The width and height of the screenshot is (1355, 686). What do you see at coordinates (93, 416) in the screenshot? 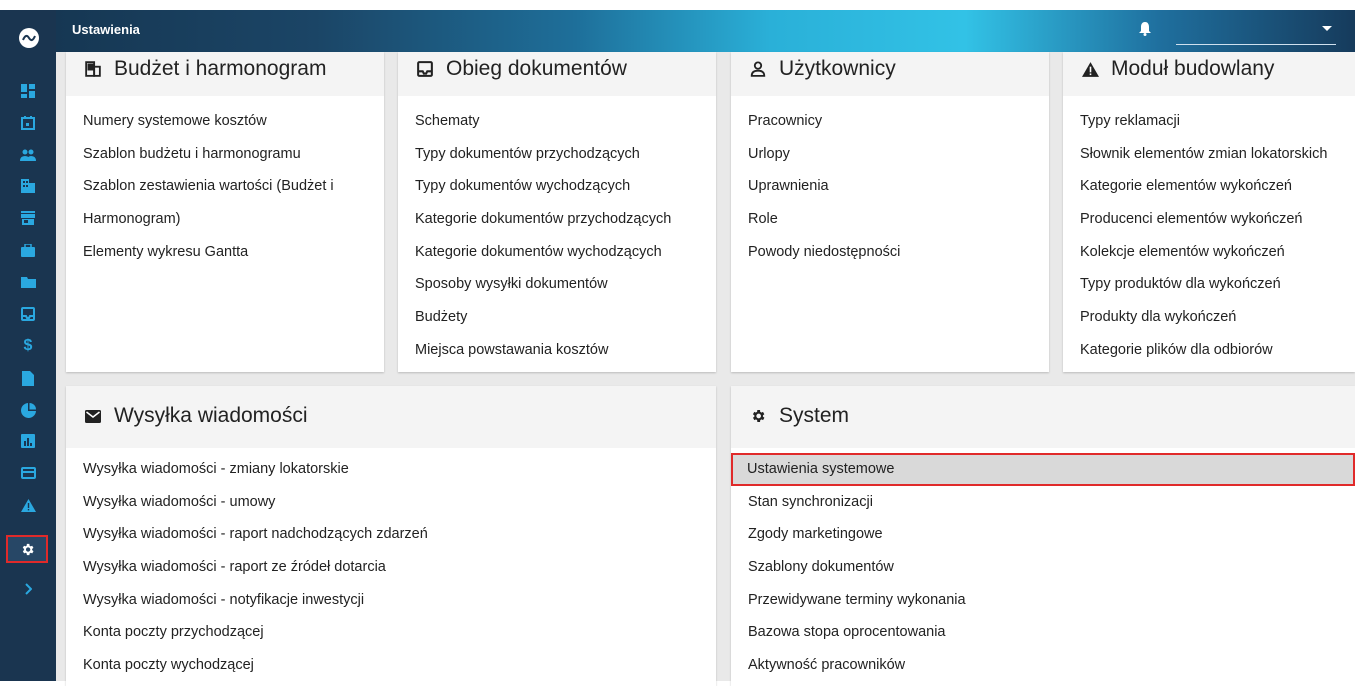
I see `envelope-icon` at bounding box center [93, 416].